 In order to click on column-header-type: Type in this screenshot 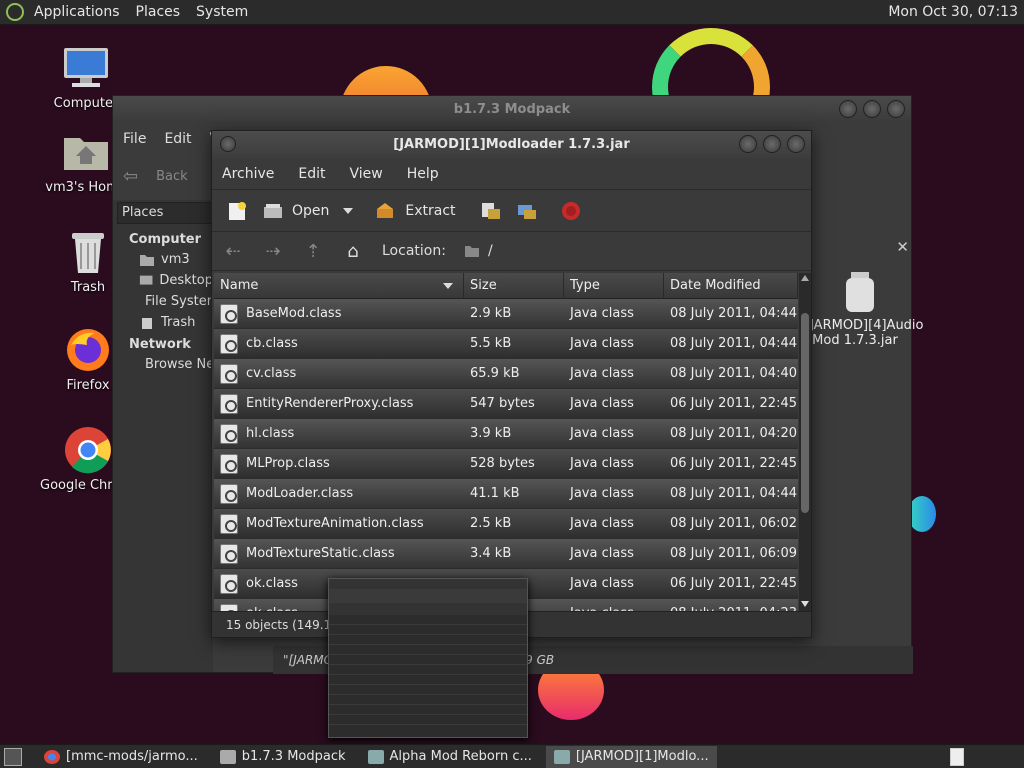, I will do `click(614, 285)`.